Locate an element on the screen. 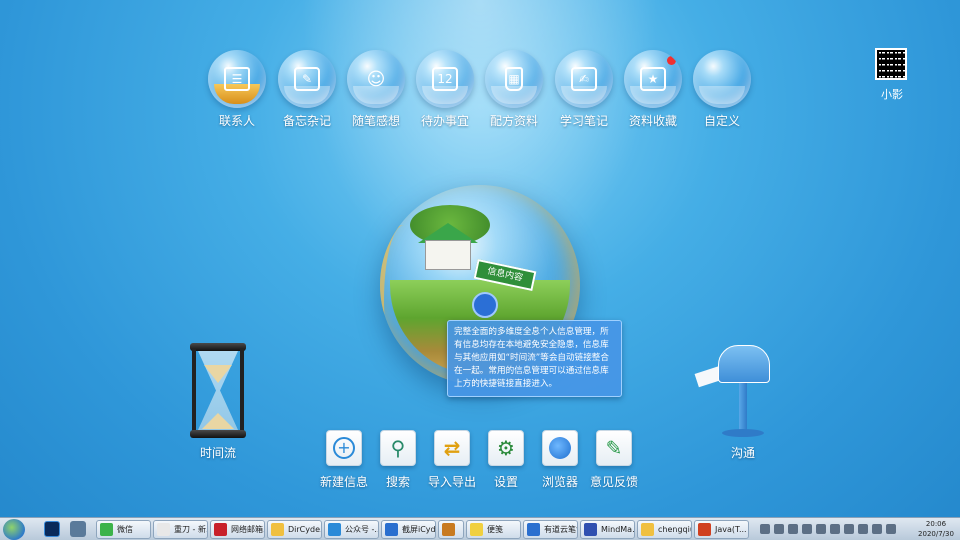 The width and height of the screenshot is (960, 540). nav-memo: ✎ 备忘杂记 is located at coordinates (307, 89).